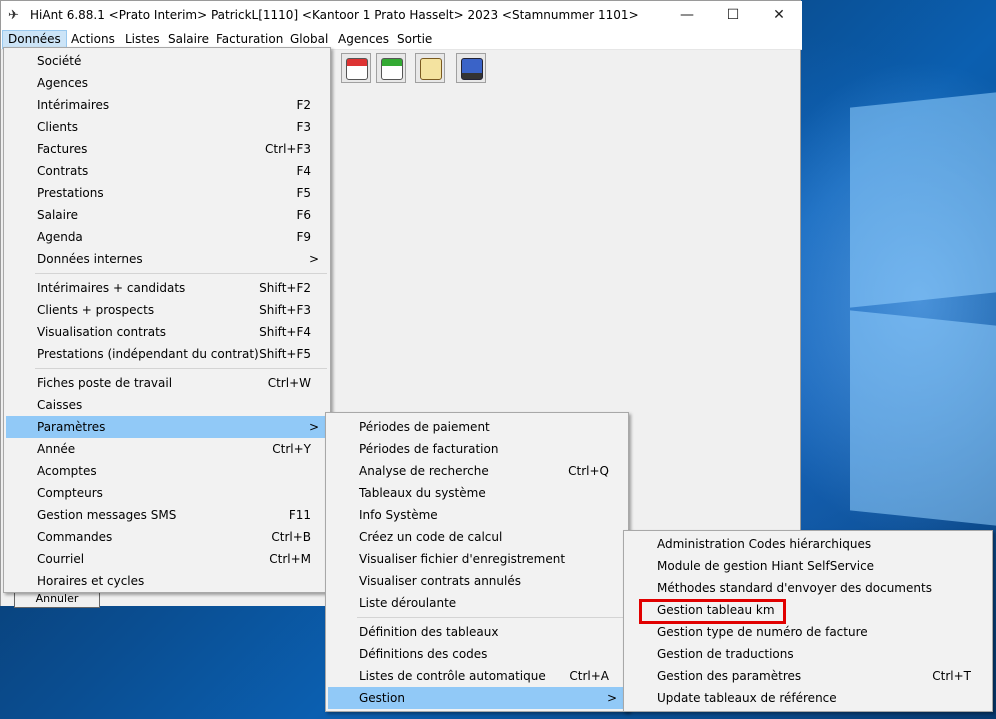 Image resolution: width=996 pixels, height=719 pixels. What do you see at coordinates (167, 559) in the screenshot?
I see `menu-item-courriel: Courriel Ctrl+M` at bounding box center [167, 559].